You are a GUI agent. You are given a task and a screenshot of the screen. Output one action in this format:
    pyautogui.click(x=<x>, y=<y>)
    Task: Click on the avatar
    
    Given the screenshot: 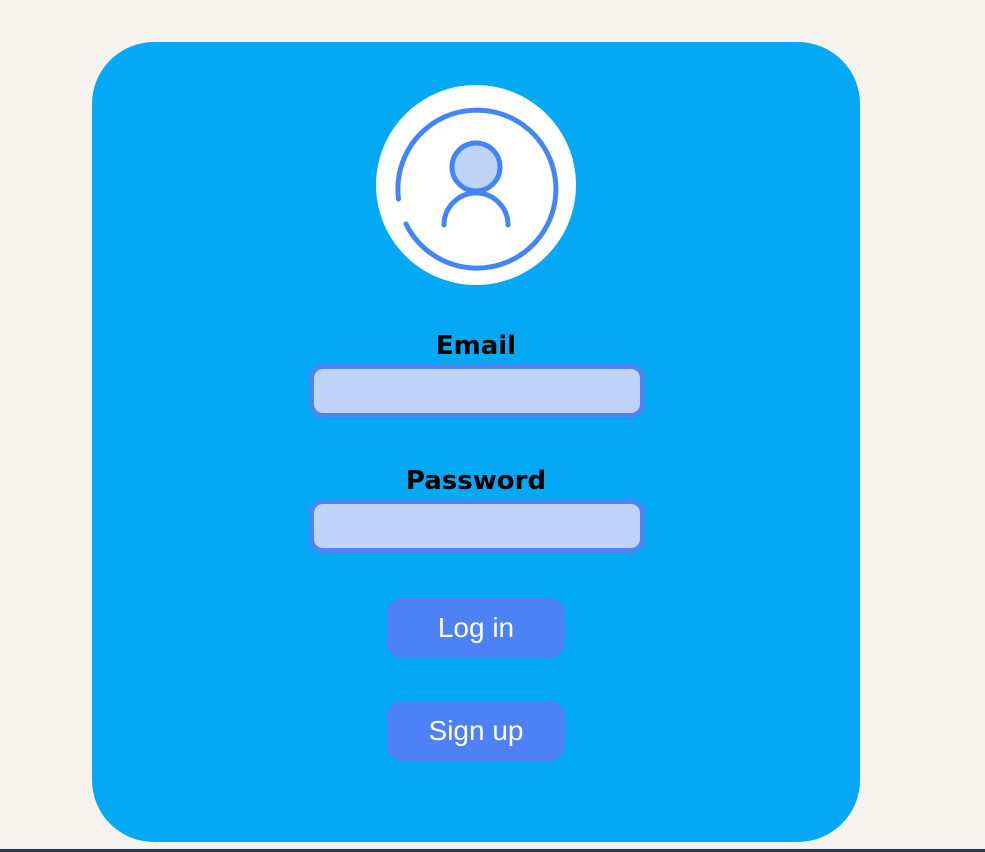 What is the action you would take?
    pyautogui.click(x=476, y=185)
    